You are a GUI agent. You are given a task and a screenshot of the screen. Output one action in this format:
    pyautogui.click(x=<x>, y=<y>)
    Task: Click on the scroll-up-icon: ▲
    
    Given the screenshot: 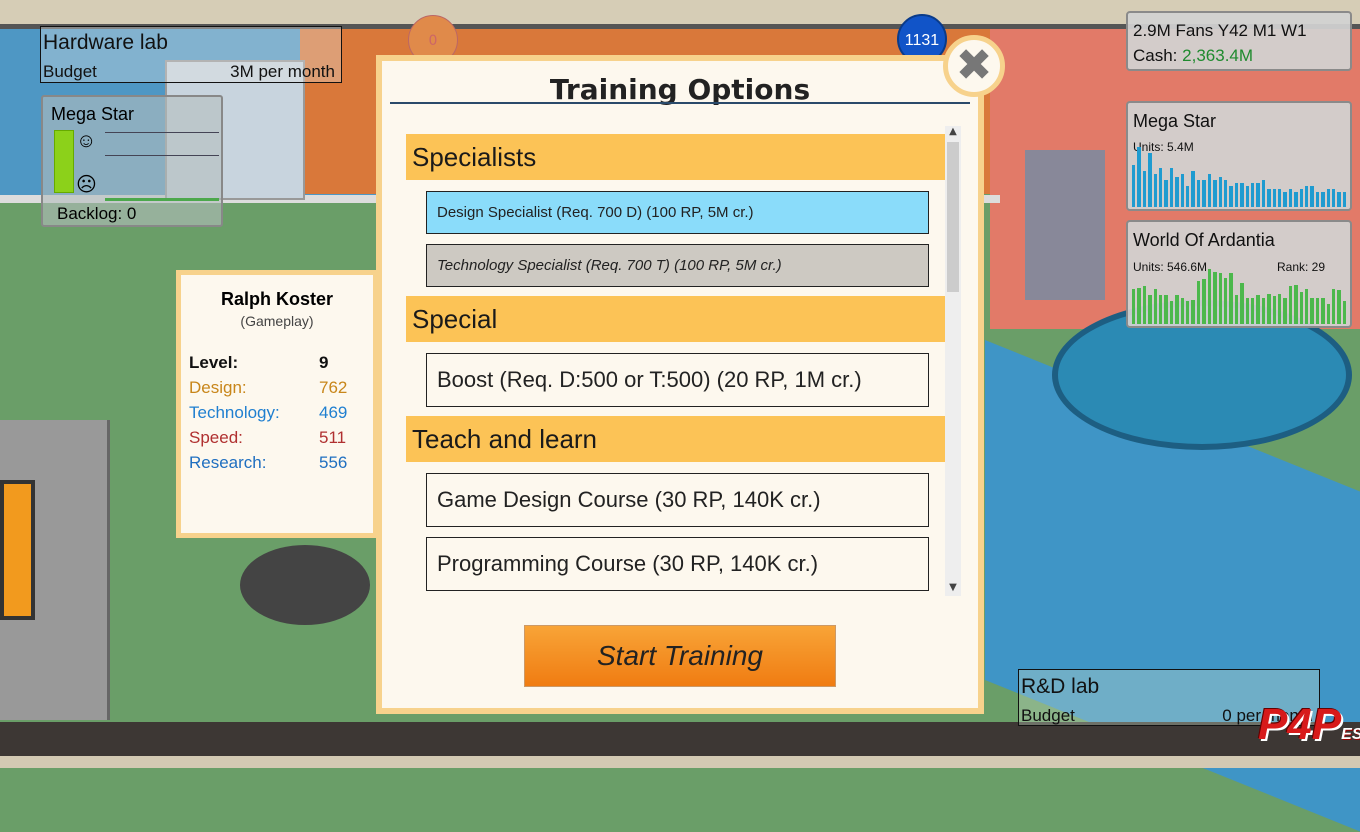 What is the action you would take?
    pyautogui.click(x=953, y=133)
    